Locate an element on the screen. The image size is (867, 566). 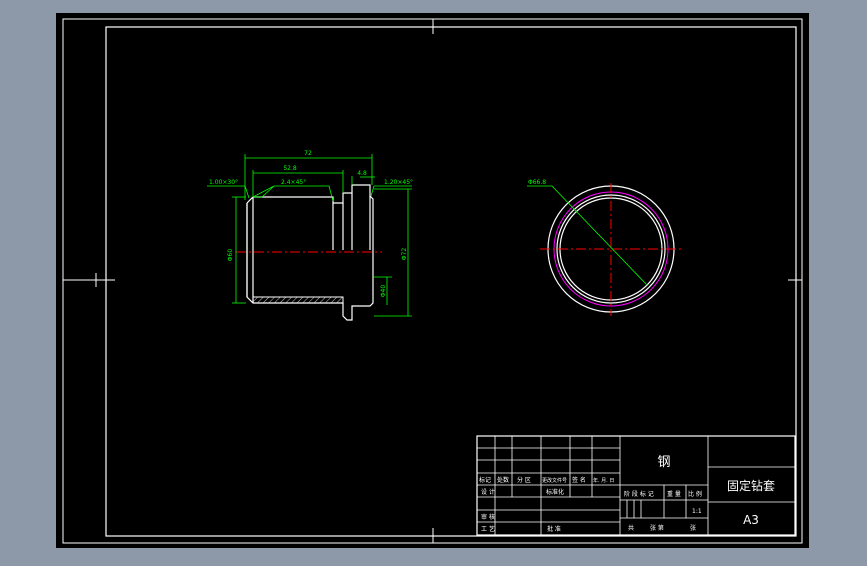
label-weight: 重 量 is located at coordinates (674, 494).